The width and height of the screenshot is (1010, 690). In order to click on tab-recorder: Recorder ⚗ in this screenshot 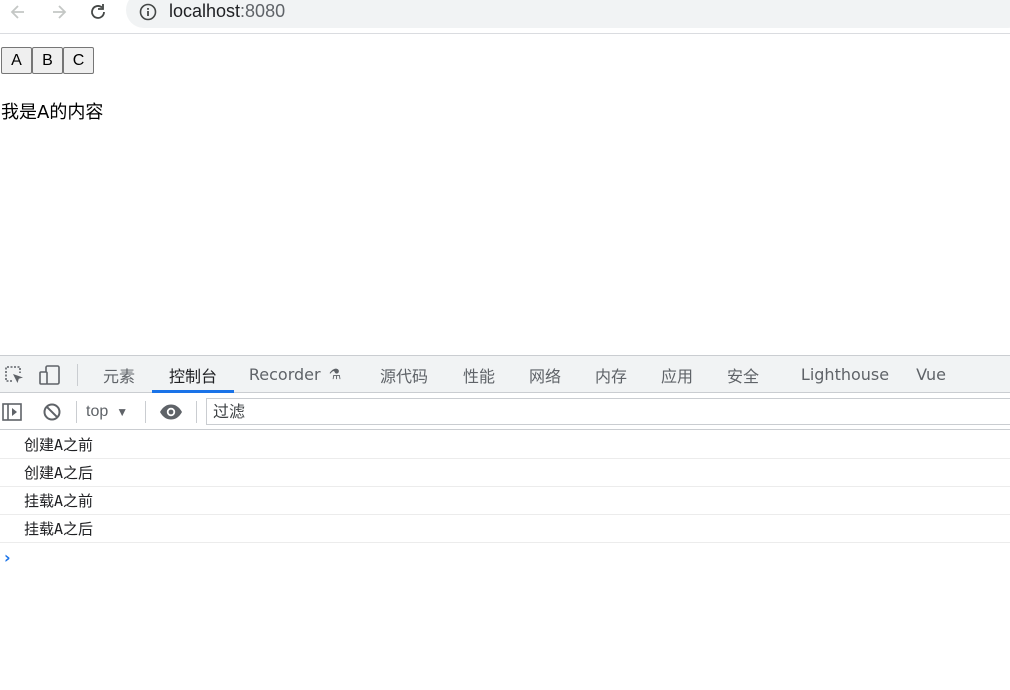, I will do `click(295, 374)`.